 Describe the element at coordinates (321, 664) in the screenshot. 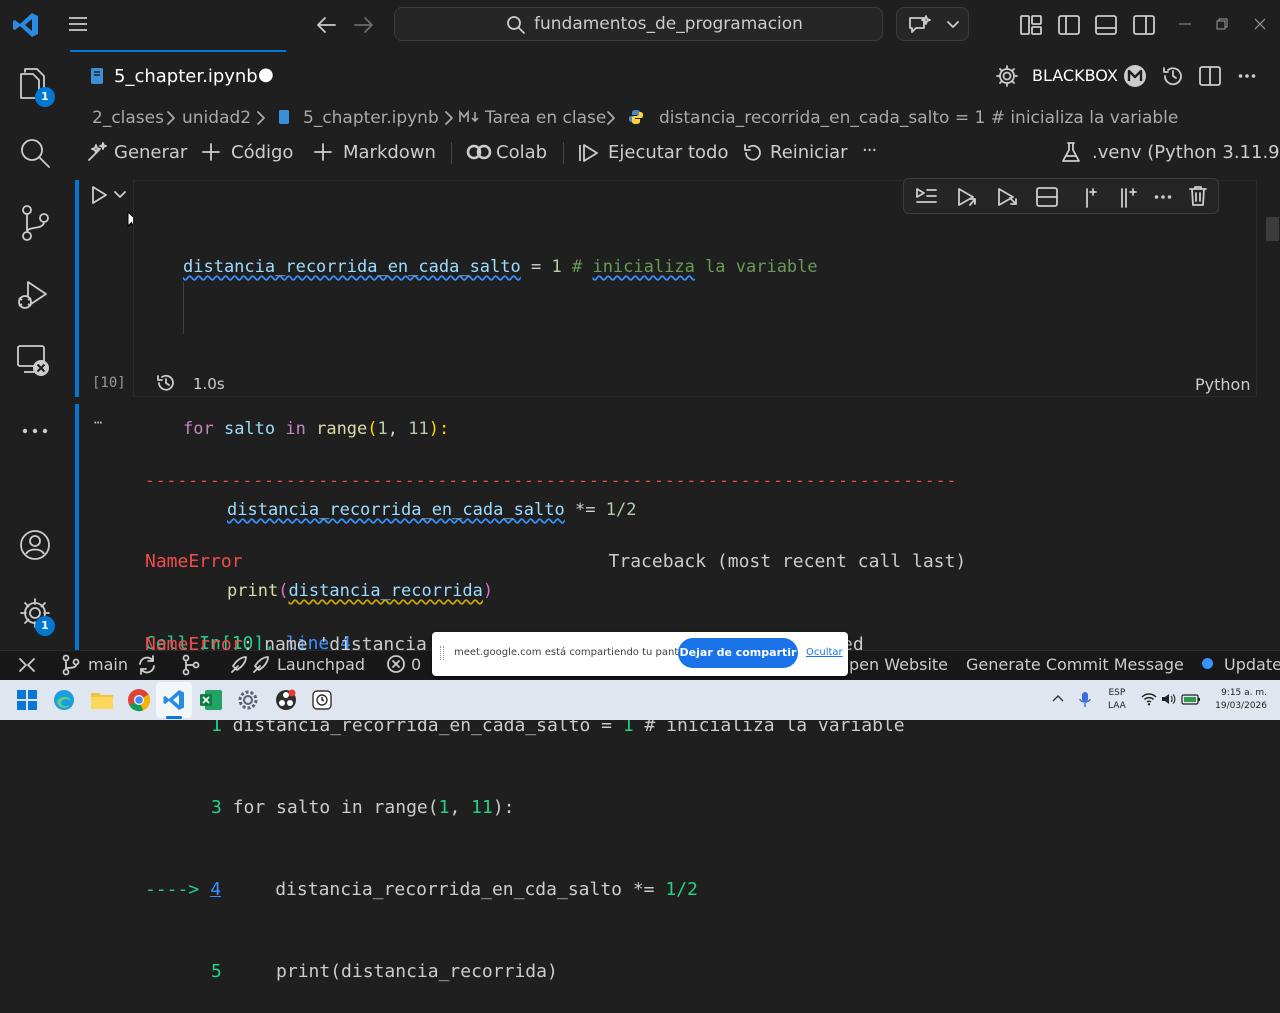

I see `launchpad-label: Launchpad` at that location.